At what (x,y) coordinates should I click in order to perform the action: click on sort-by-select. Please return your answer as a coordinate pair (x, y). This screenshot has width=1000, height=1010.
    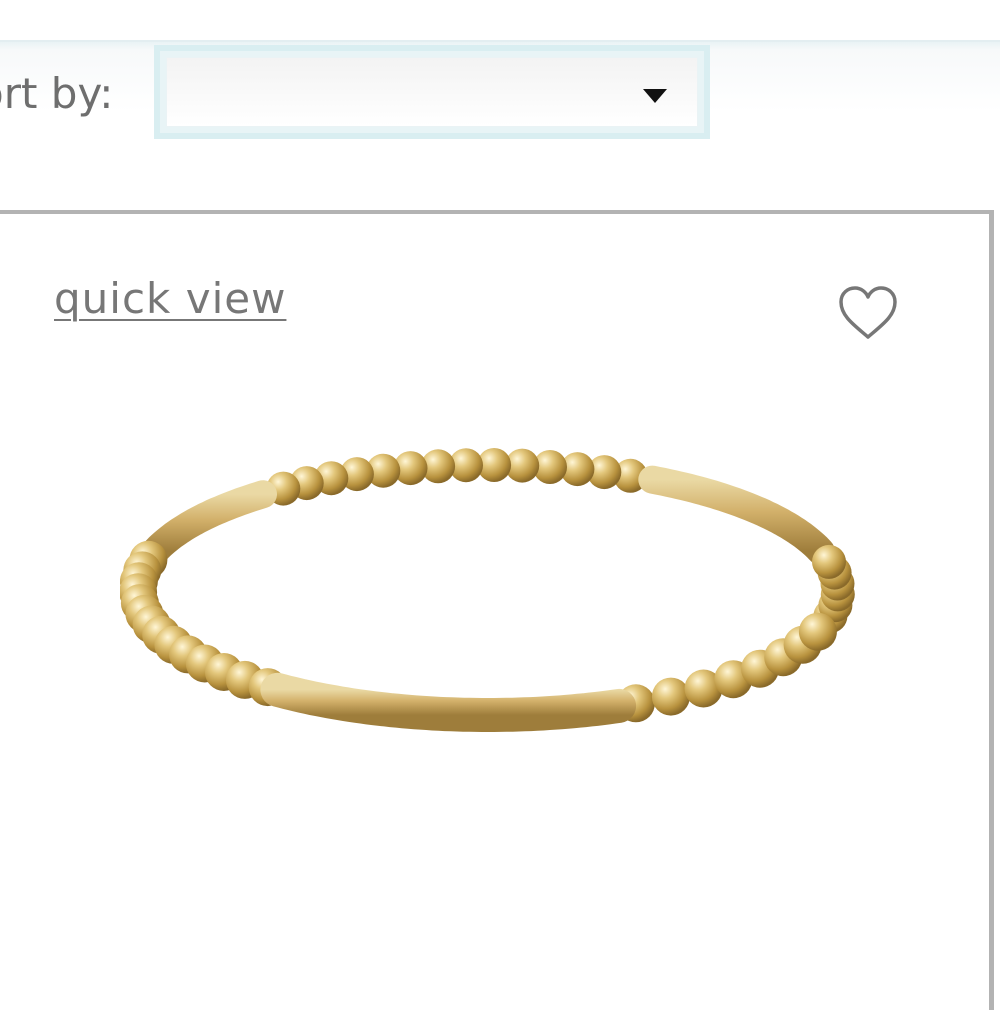
    Looking at the image, I should click on (432, 92).